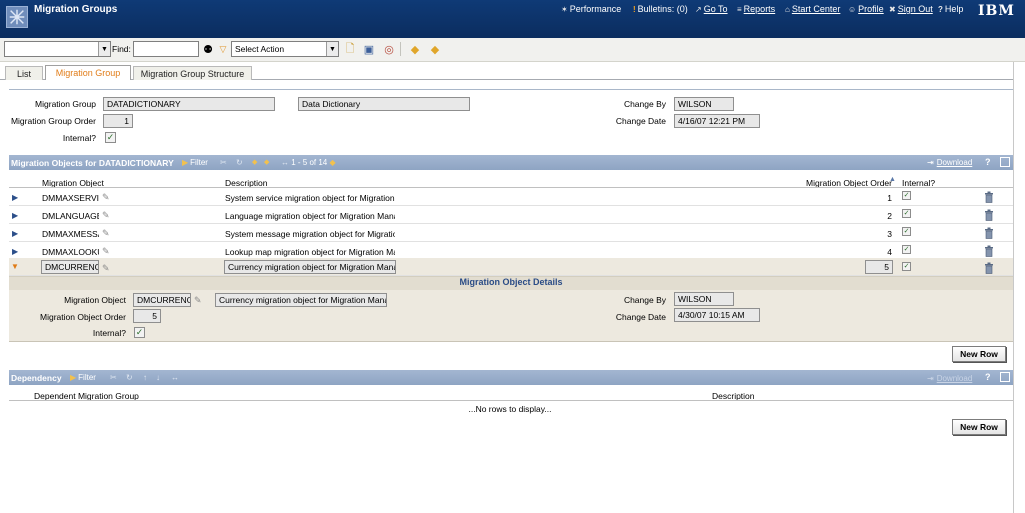 The image size is (1025, 513). I want to click on start-center-icon: ⌂, so click(787, 9).